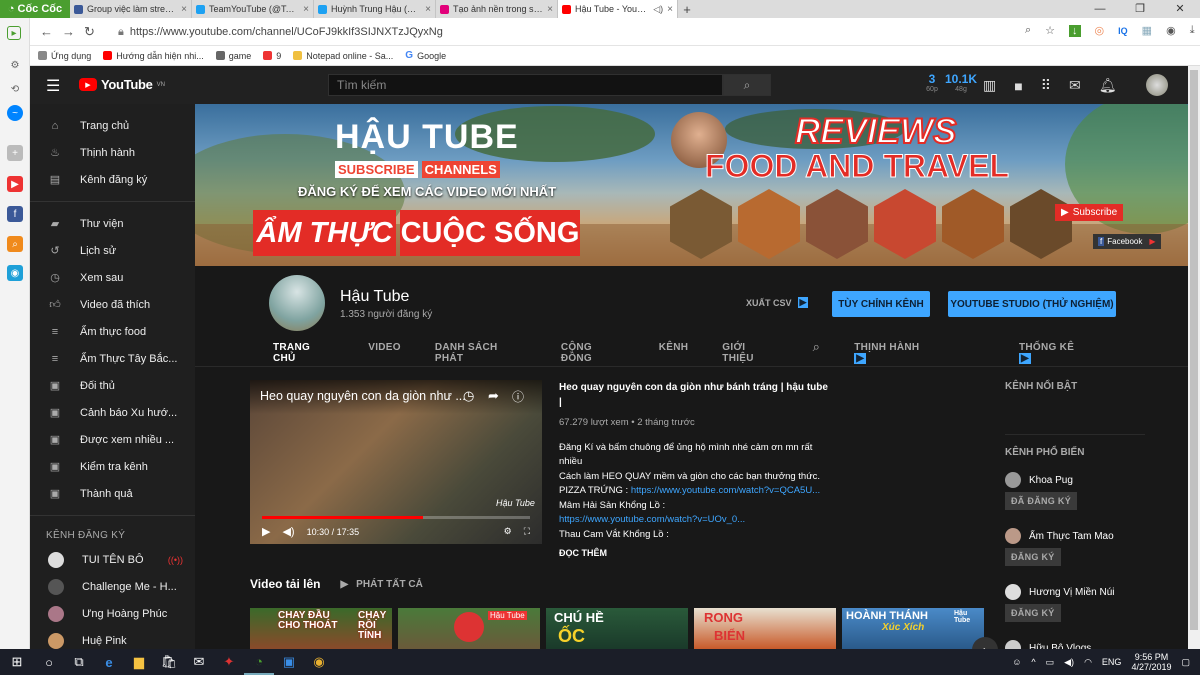  Describe the element at coordinates (15, 113) in the screenshot. I see `messenger-icon: ~` at that location.